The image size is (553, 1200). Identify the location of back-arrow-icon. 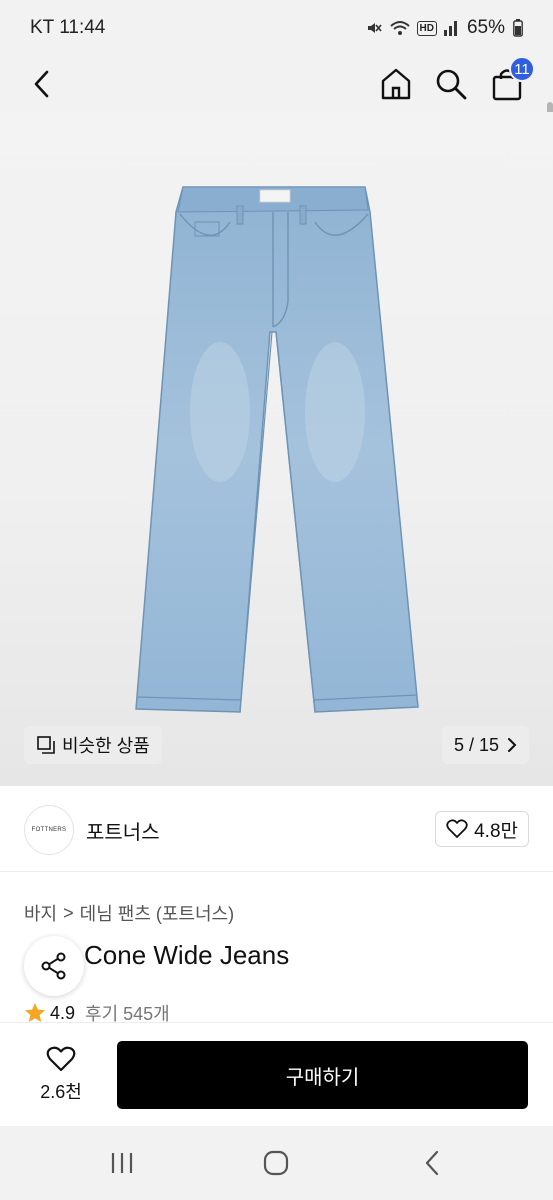
(432, 1163).